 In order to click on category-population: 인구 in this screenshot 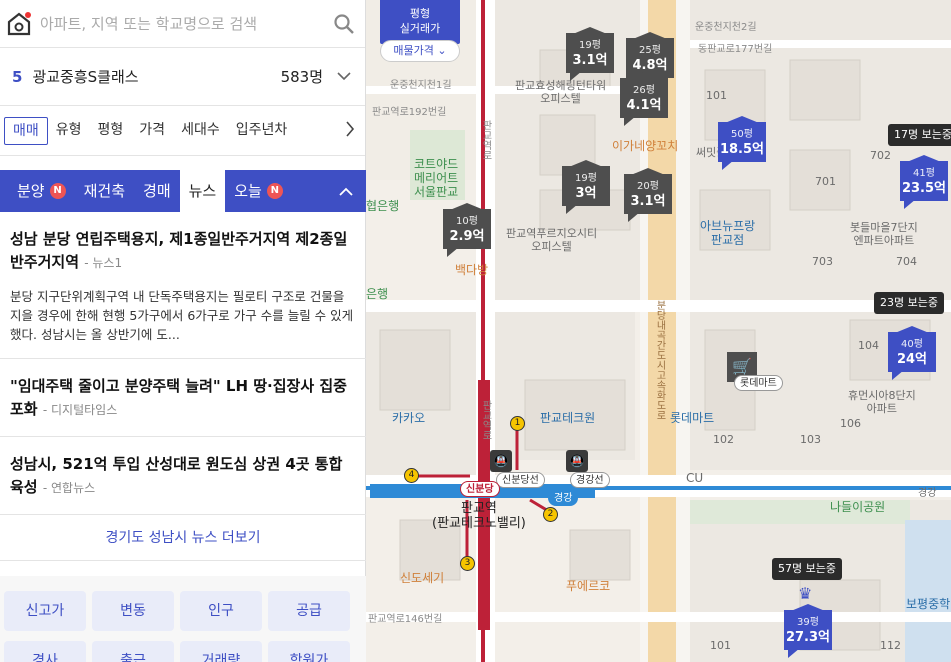, I will do `click(221, 611)`.